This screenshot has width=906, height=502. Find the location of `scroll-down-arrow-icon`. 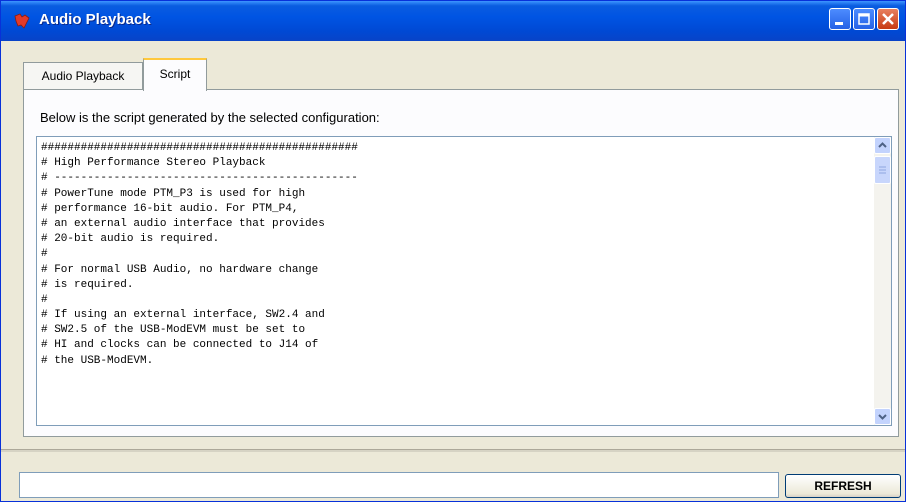

scroll-down-arrow-icon is located at coordinates (882, 417).